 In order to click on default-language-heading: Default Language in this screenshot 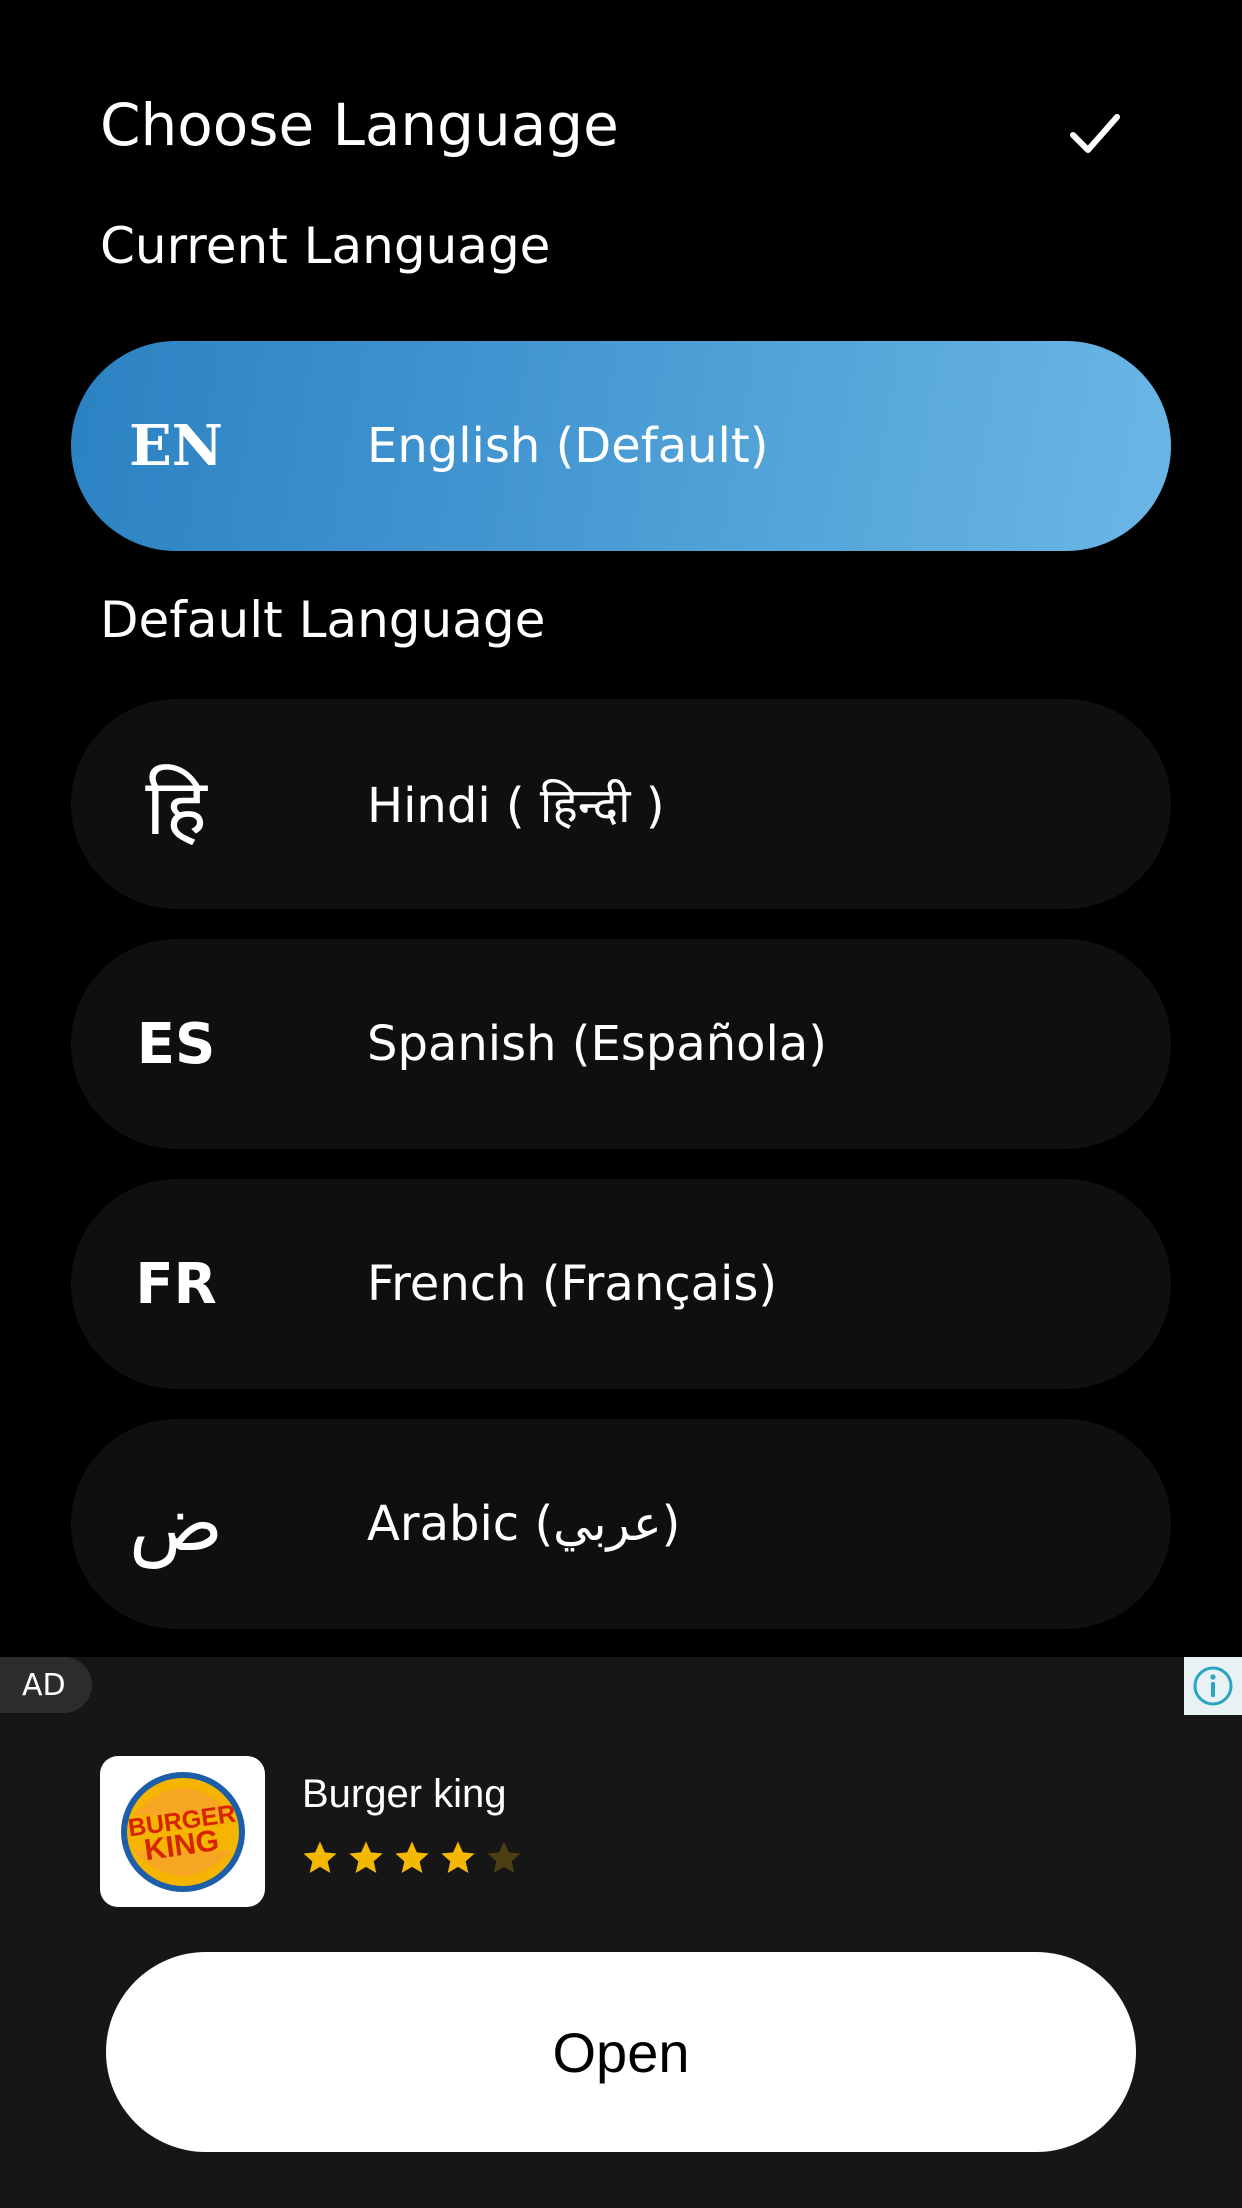, I will do `click(323, 620)`.